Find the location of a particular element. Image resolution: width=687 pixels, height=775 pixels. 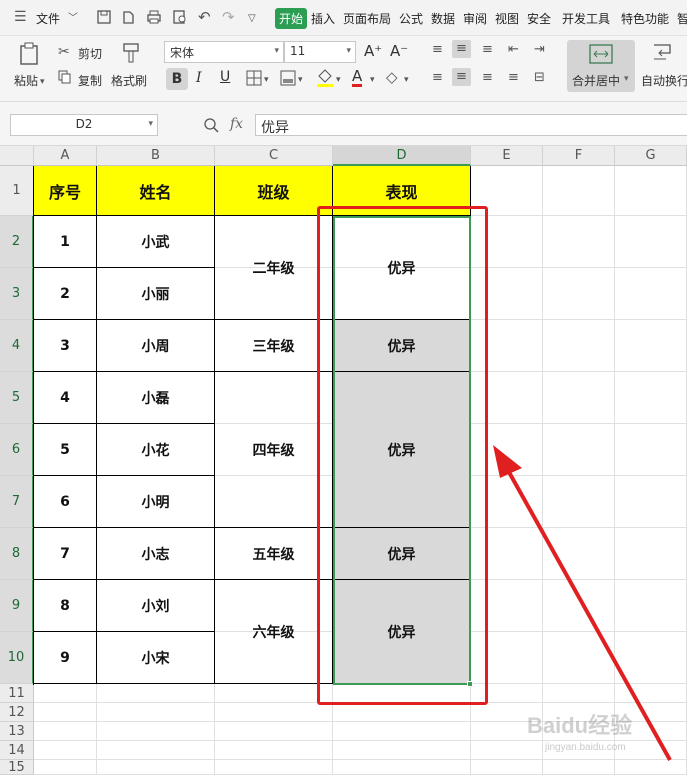

annotation-arrow is located at coordinates (582, 603).